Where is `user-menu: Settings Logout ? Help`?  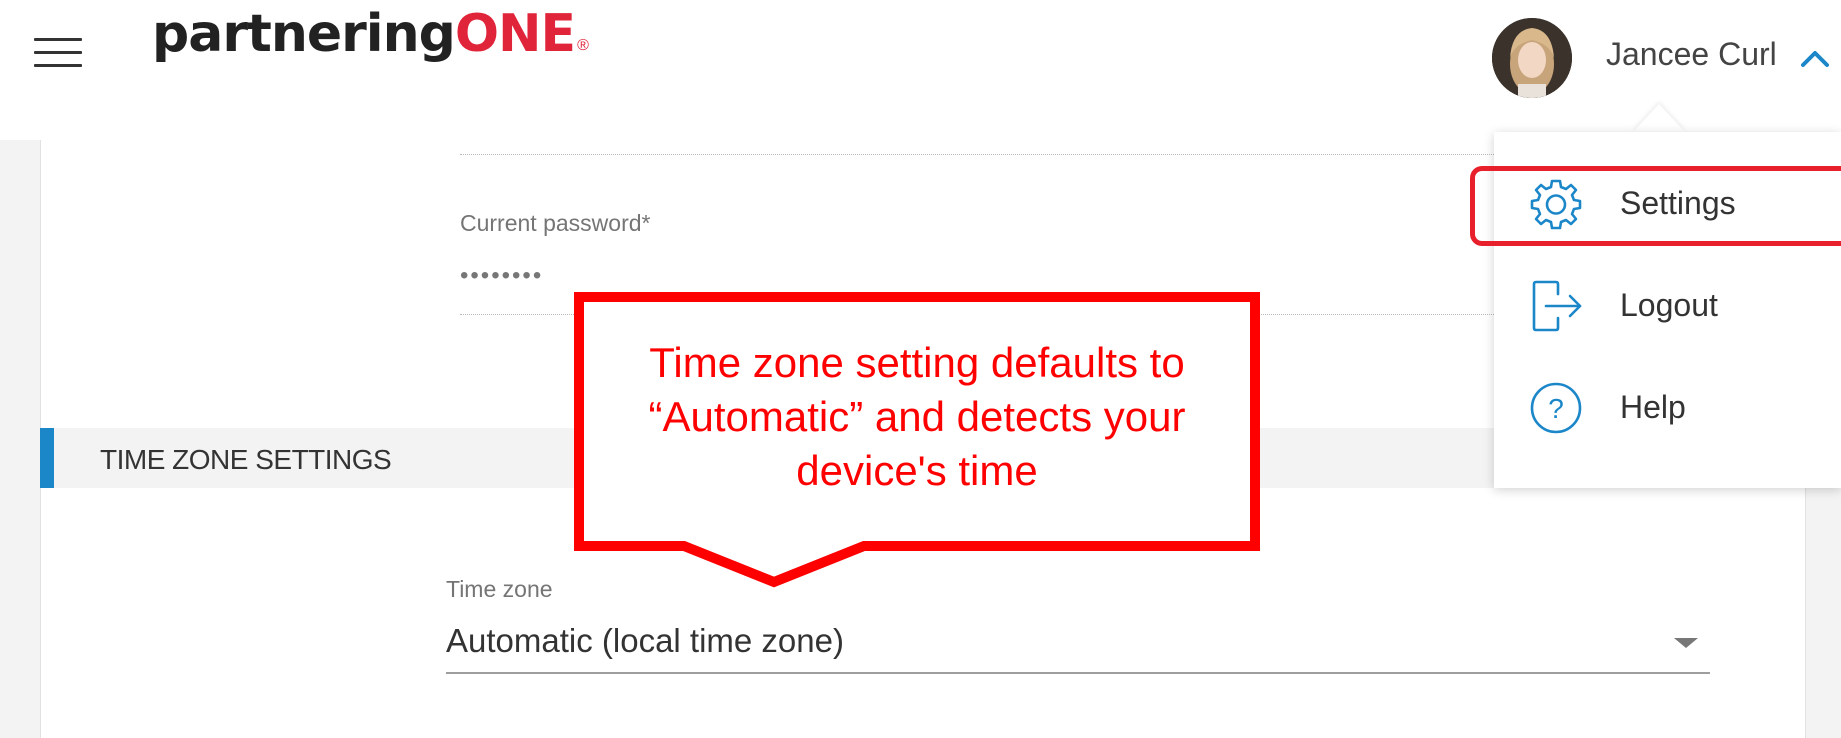
user-menu: Settings Logout ? Help is located at coordinates (1667, 310).